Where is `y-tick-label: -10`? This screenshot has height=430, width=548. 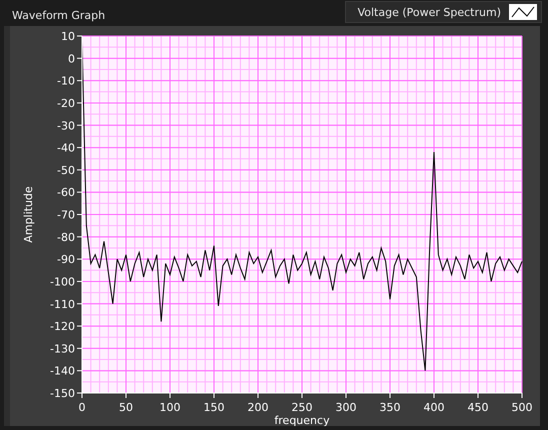
y-tick-label: -10 is located at coordinates (66, 81).